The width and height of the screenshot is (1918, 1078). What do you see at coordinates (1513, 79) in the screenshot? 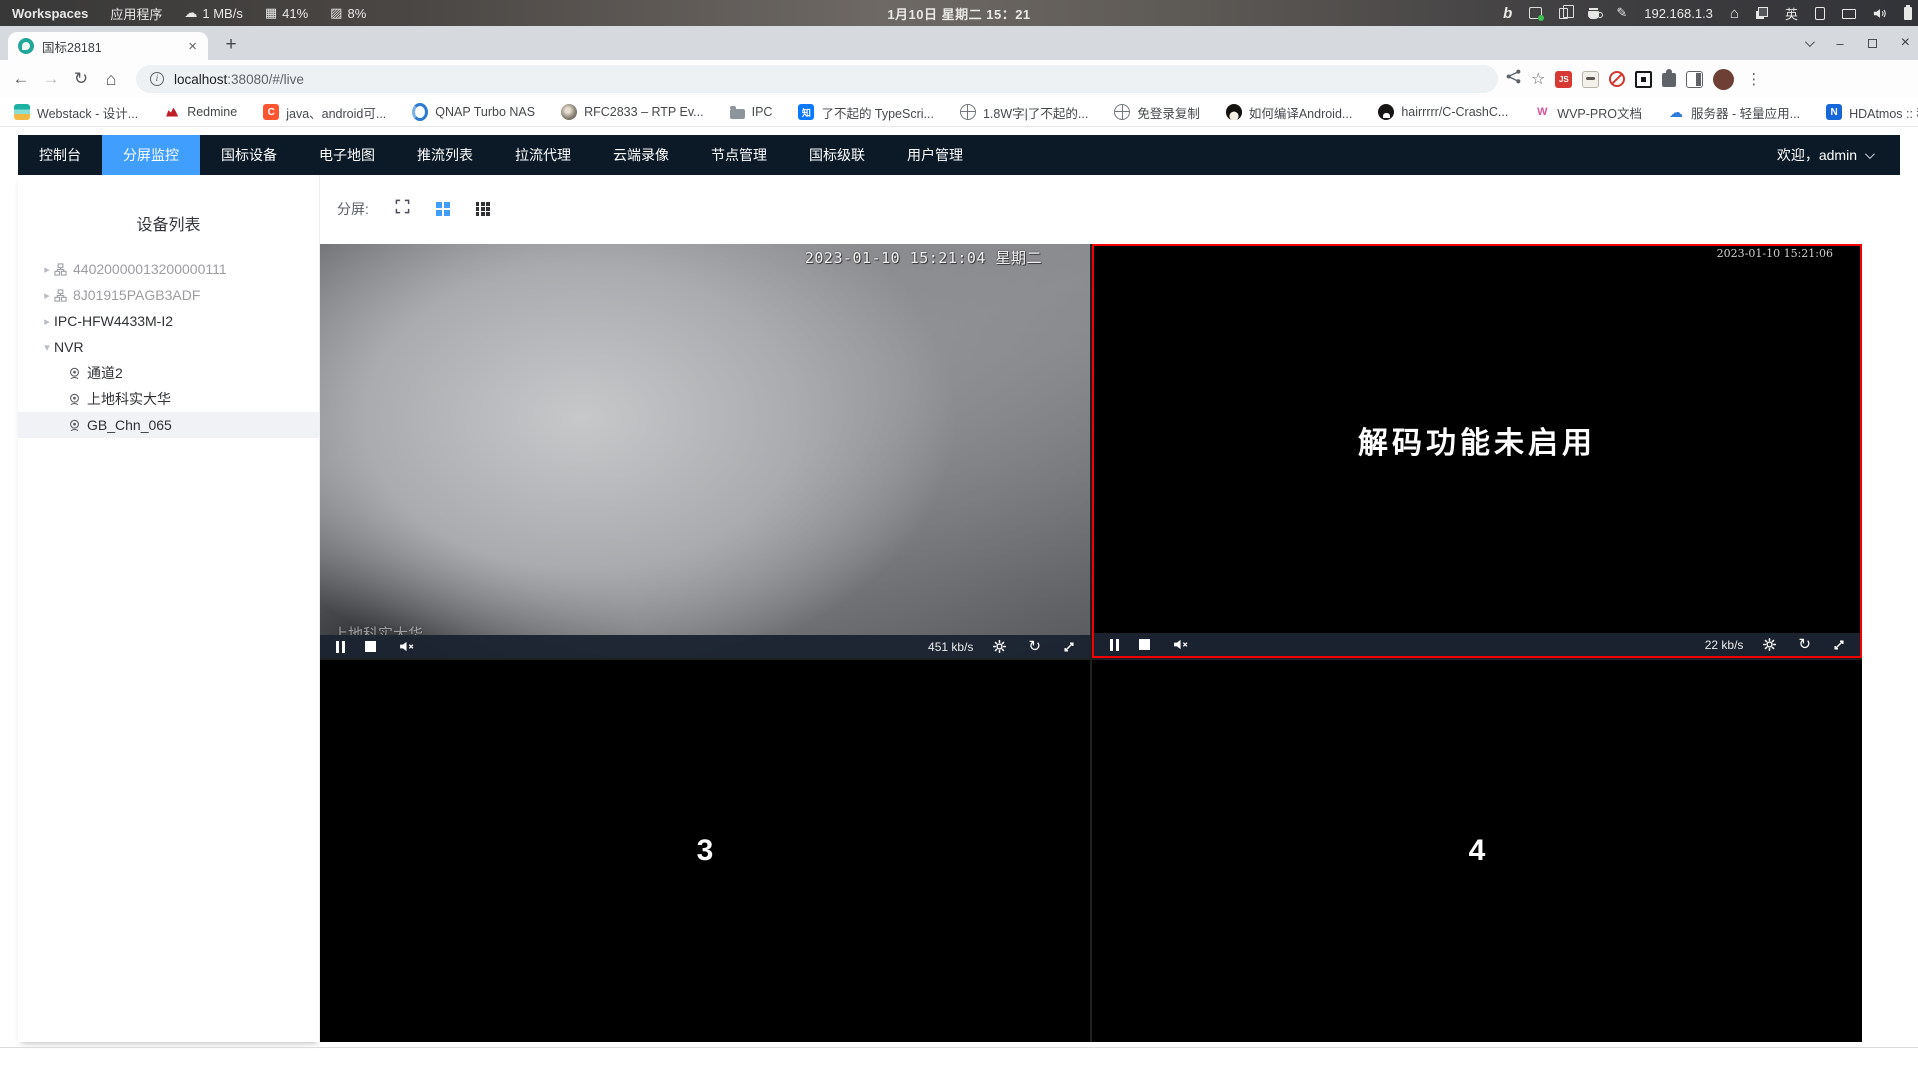
I see `share-icon` at bounding box center [1513, 79].